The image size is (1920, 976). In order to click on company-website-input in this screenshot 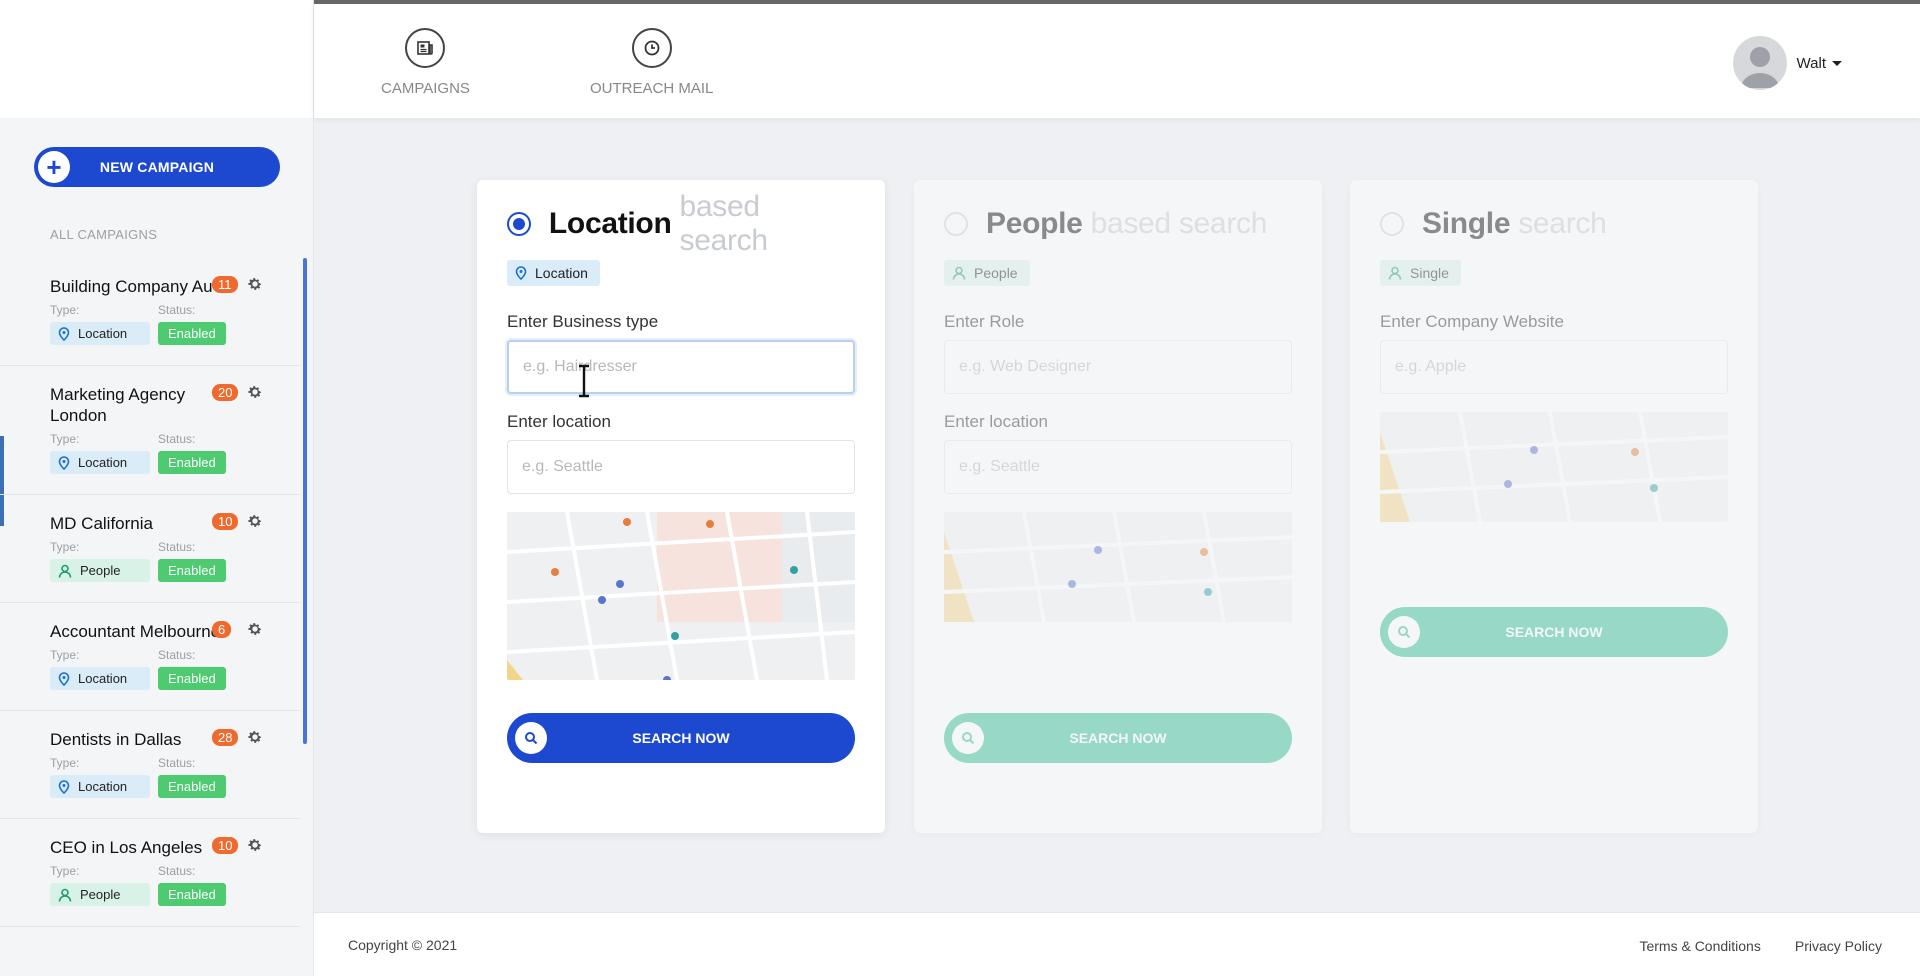, I will do `click(1554, 367)`.